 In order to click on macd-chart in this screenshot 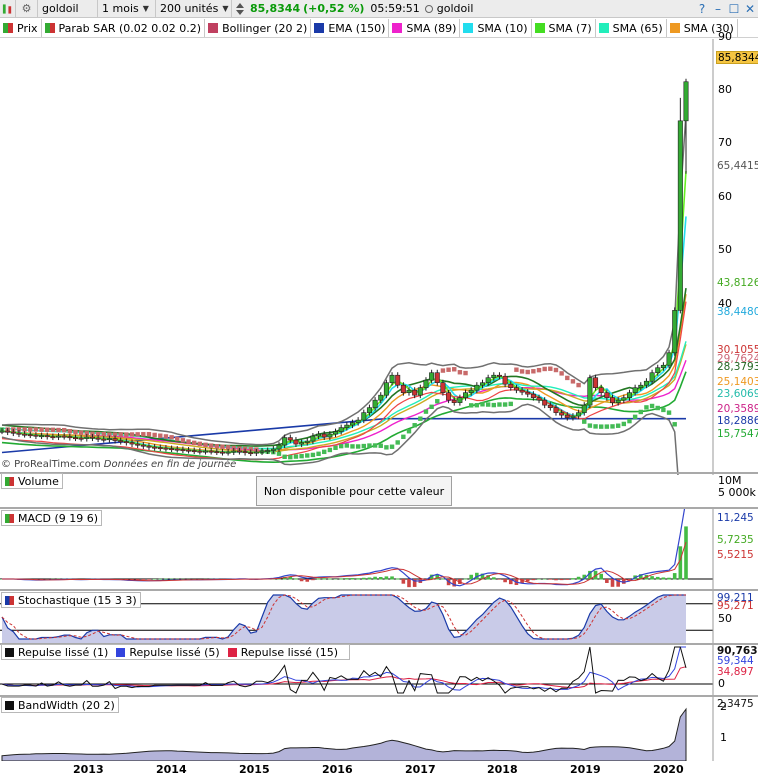, I will do `click(379, 549)`.